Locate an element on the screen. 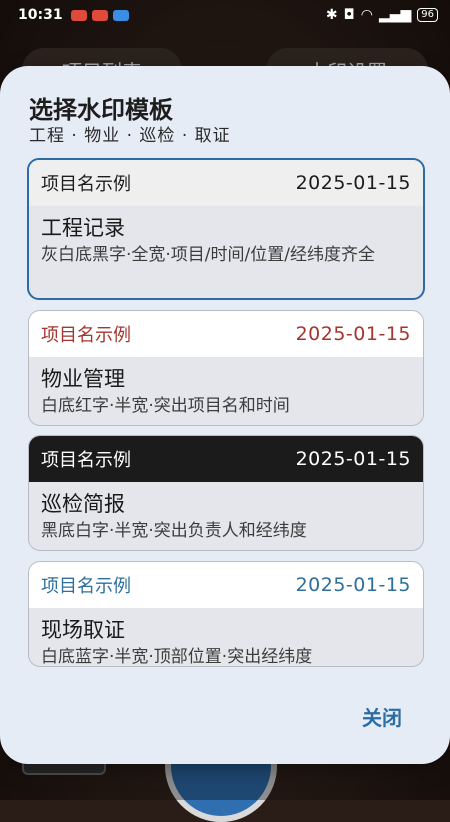 The height and width of the screenshot is (822, 450). camera-status-icon: ◘ is located at coordinates (349, 15).